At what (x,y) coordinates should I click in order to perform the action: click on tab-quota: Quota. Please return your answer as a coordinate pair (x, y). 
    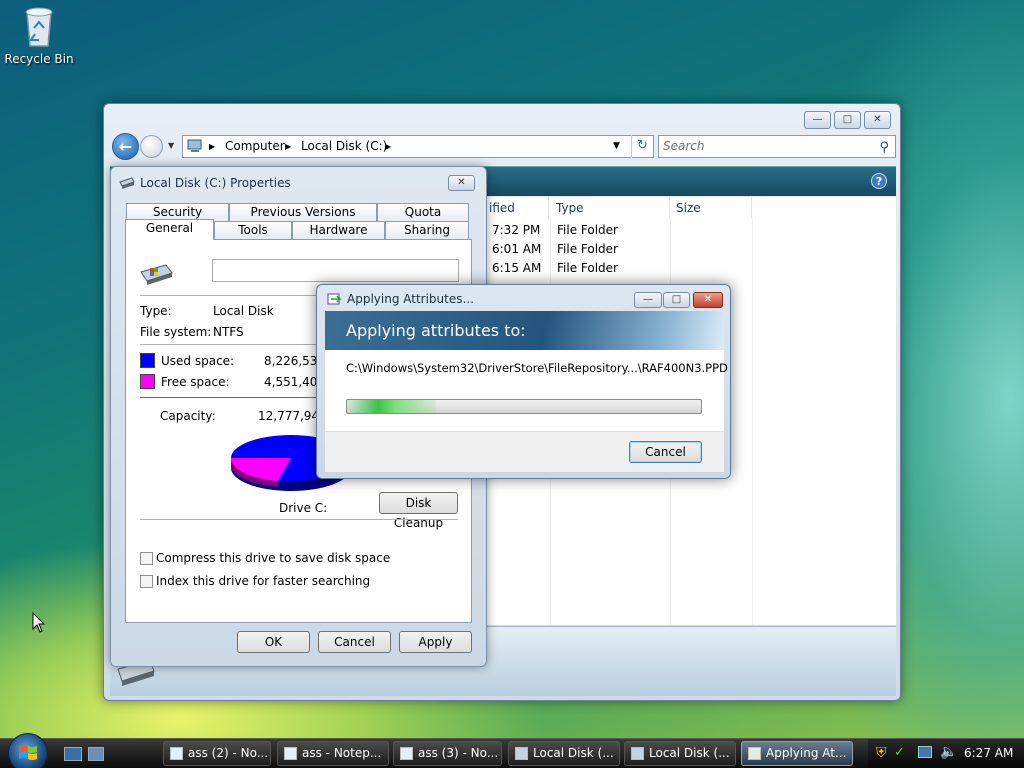
    Looking at the image, I should click on (423, 212).